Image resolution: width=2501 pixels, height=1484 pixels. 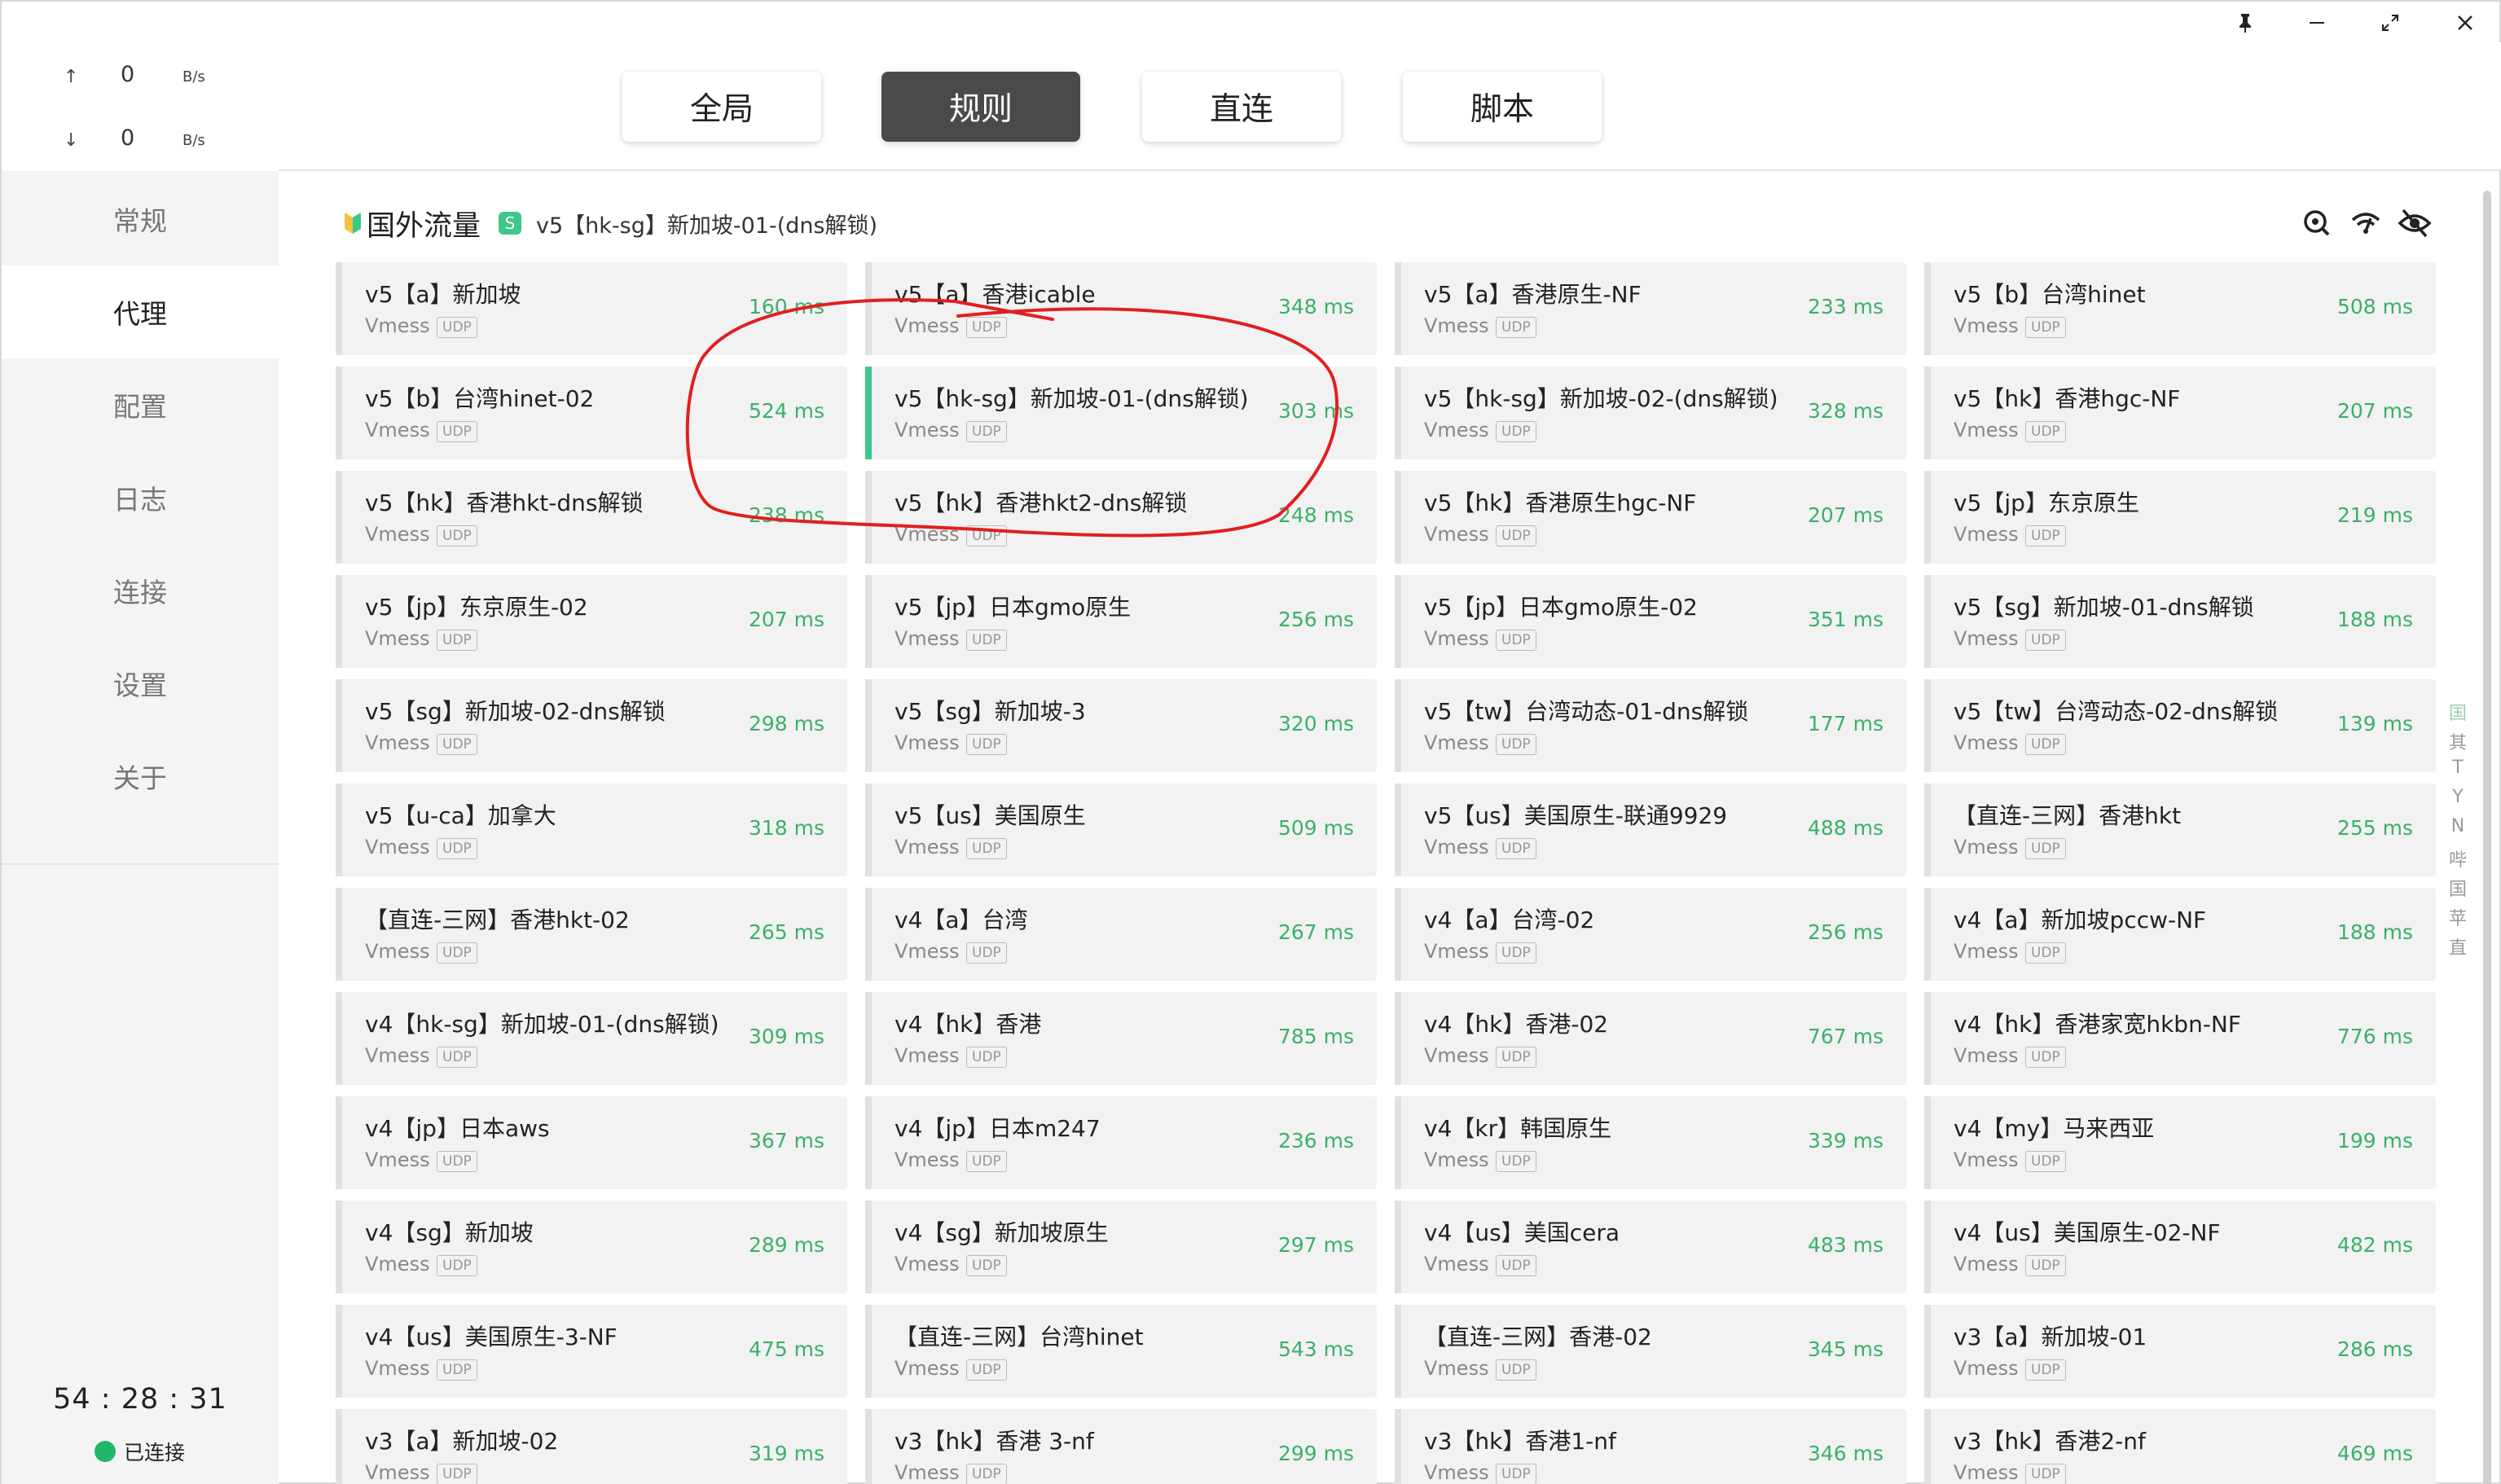 I want to click on delay-test: 265 ms, so click(x=787, y=932).